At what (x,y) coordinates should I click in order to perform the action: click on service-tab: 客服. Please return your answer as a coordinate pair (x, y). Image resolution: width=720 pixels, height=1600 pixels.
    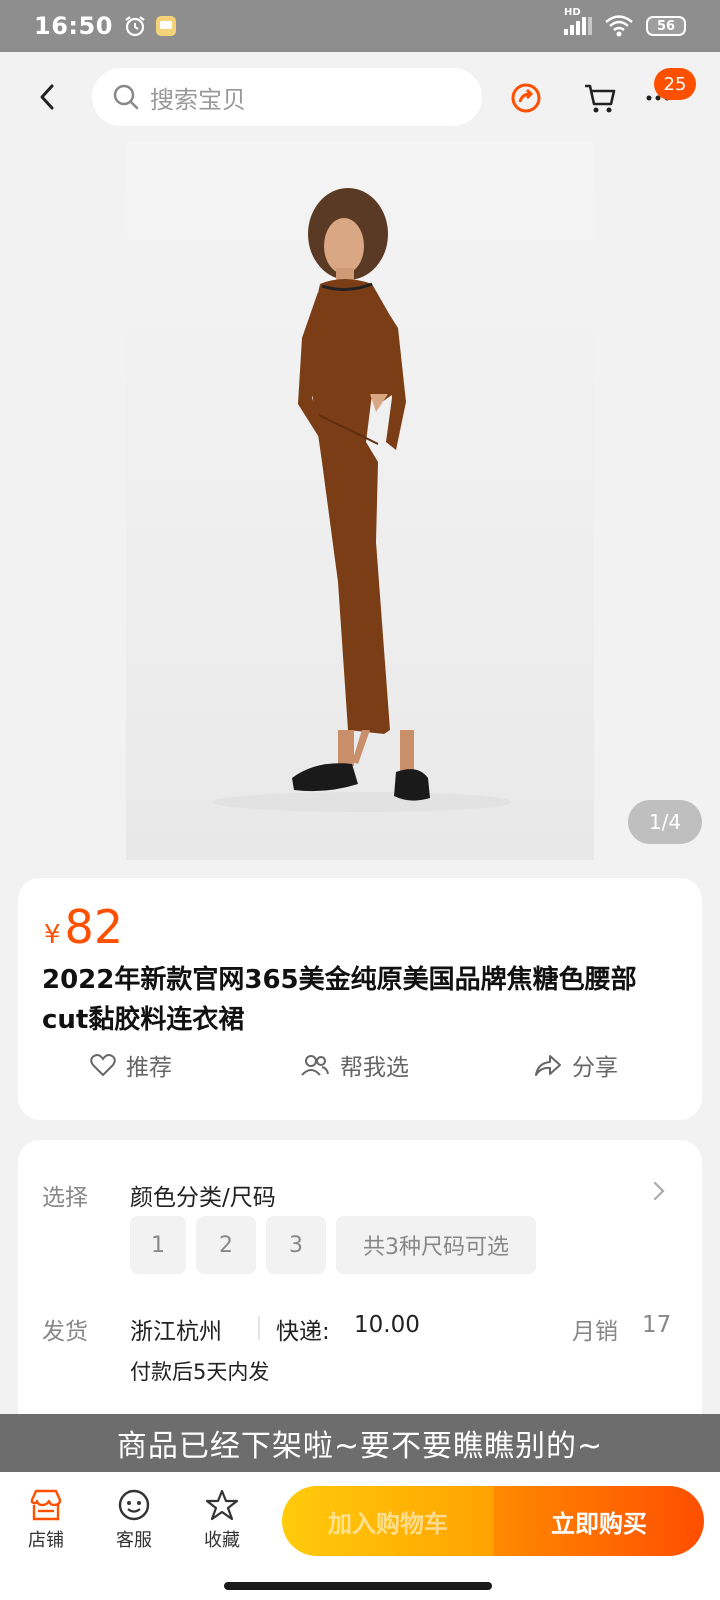
    Looking at the image, I should click on (134, 1520).